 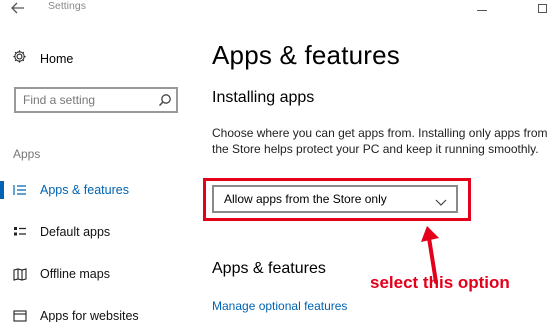 What do you see at coordinates (67, 6) in the screenshot?
I see `window-title: Settings` at bounding box center [67, 6].